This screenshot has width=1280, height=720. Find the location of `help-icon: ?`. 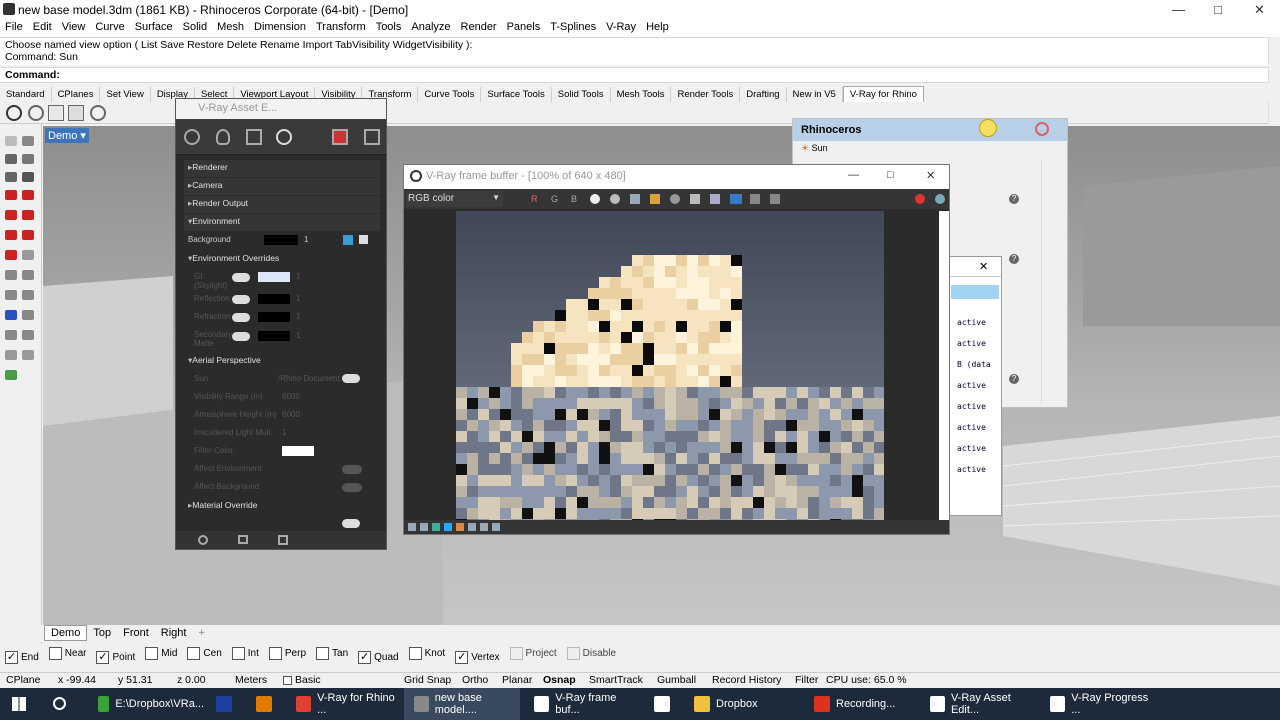

help-icon: ? is located at coordinates (1014, 259).